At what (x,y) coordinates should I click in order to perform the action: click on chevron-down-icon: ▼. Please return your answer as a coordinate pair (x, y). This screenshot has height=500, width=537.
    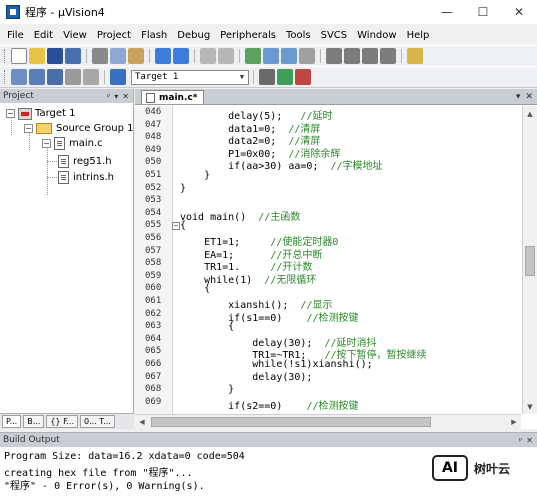
    Looking at the image, I should click on (242, 77).